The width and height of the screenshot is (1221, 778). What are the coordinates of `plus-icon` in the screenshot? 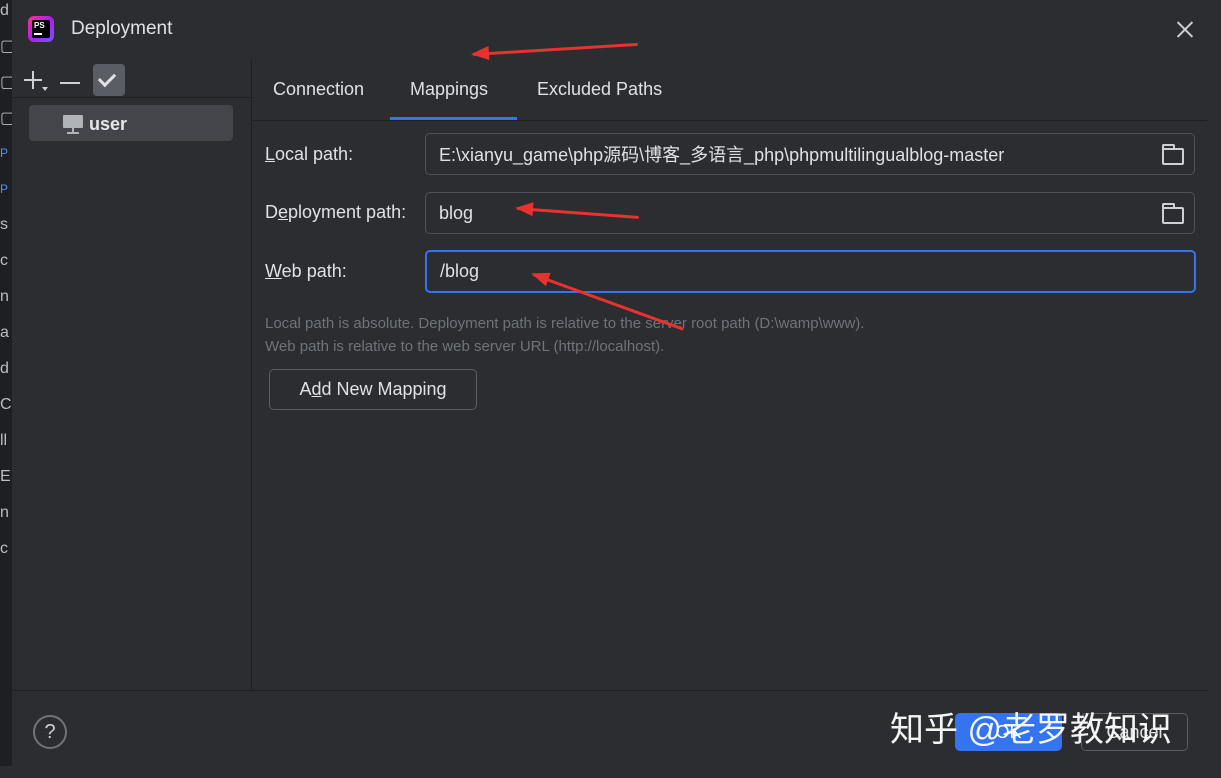 It's located at (32, 80).